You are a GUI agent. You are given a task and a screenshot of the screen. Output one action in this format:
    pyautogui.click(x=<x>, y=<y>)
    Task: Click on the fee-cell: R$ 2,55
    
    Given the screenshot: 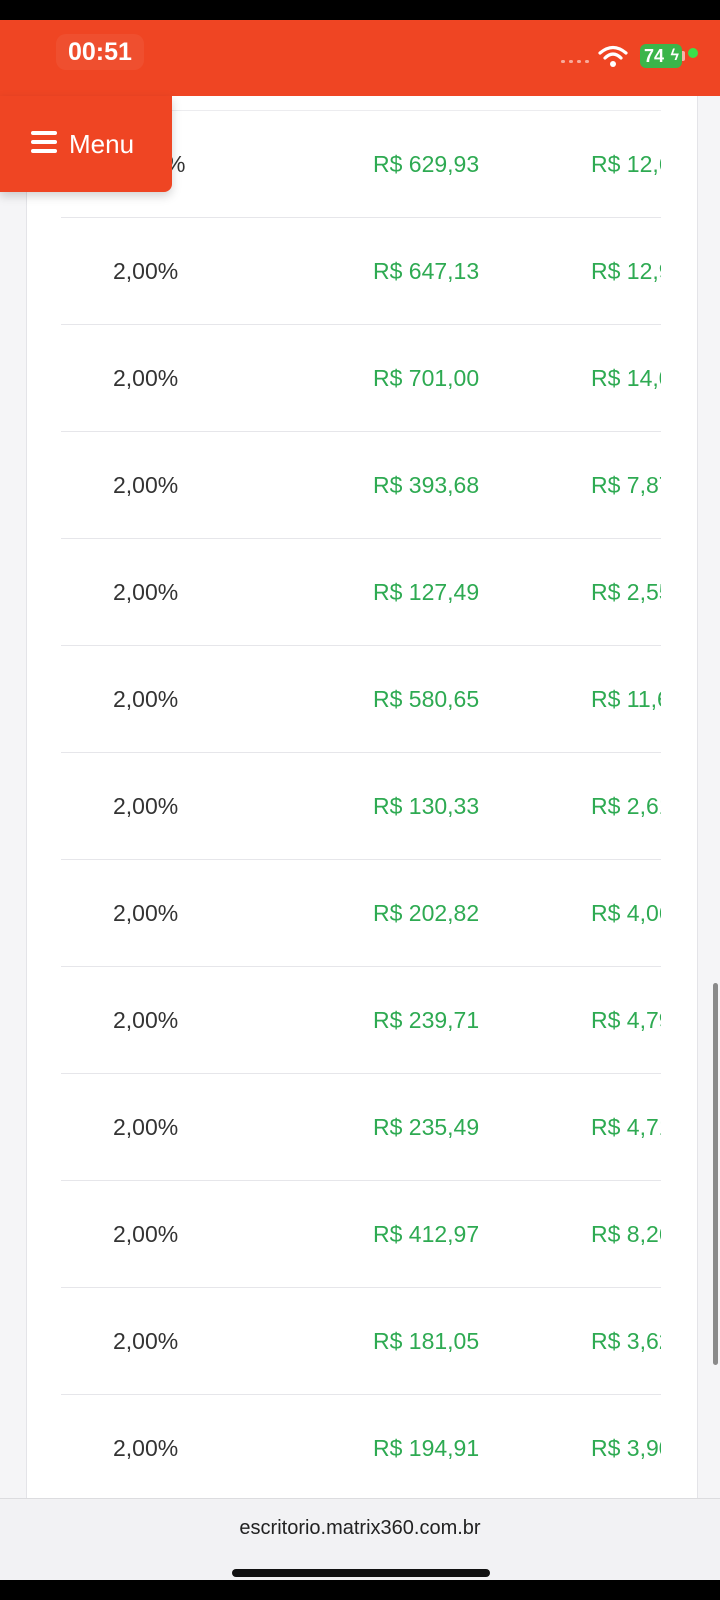 What is the action you would take?
    pyautogui.click(x=626, y=592)
    